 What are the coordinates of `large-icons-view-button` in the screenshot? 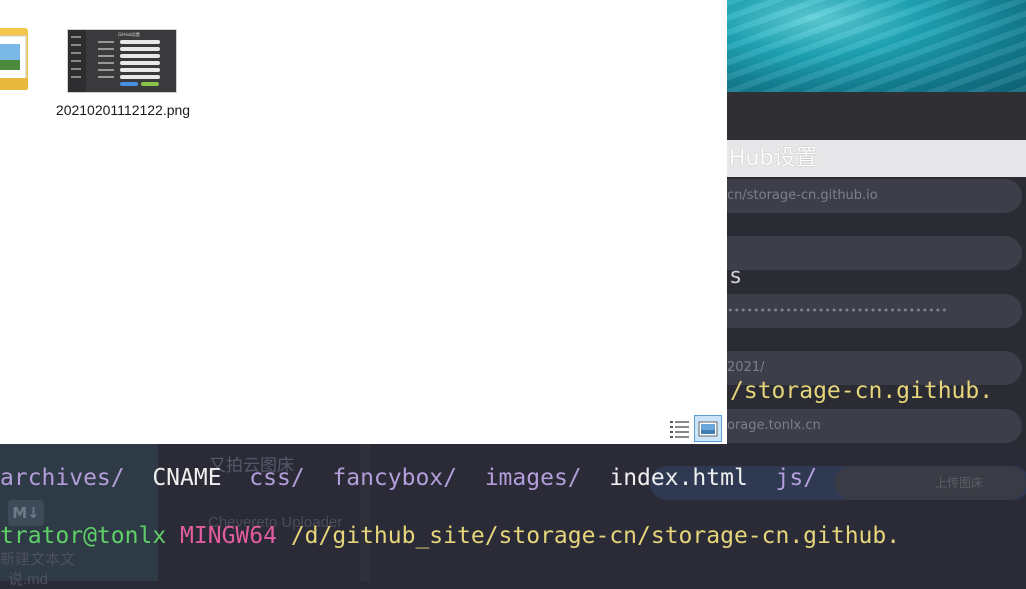 It's located at (708, 428).